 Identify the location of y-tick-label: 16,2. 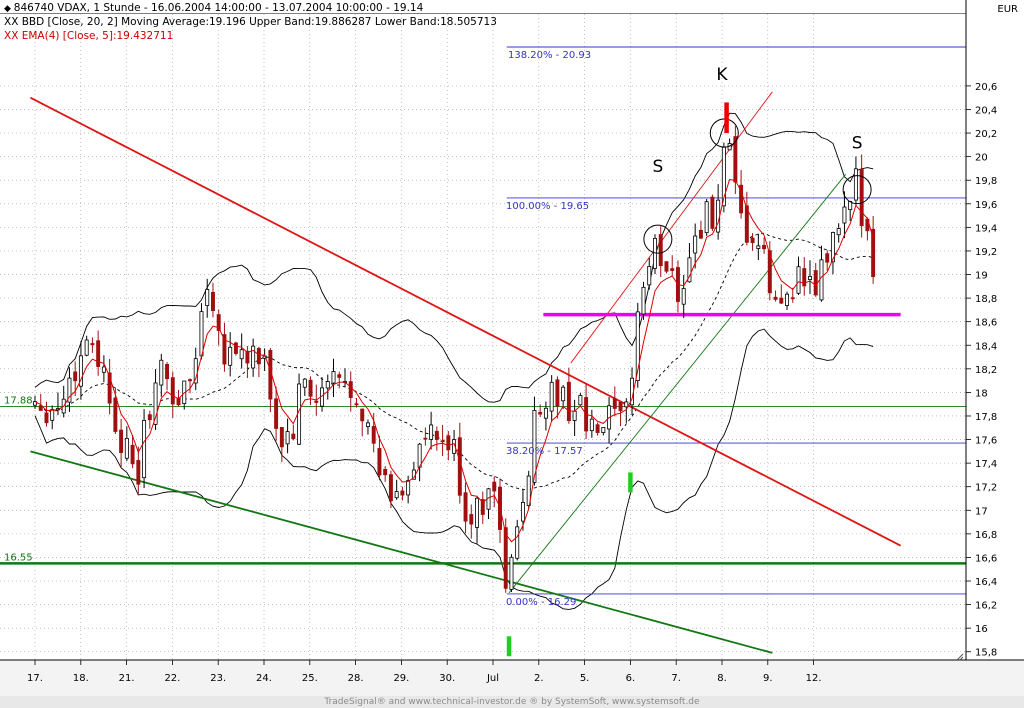
(986, 606).